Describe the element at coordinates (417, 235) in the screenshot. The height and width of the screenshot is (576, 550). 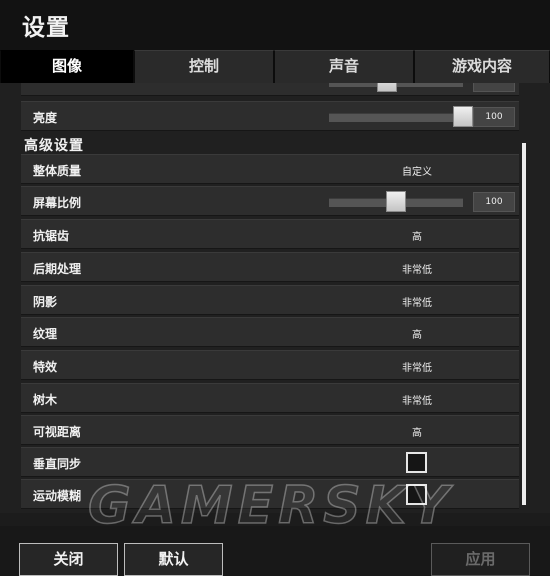
I see `anti-aliasing-value: 高` at that location.